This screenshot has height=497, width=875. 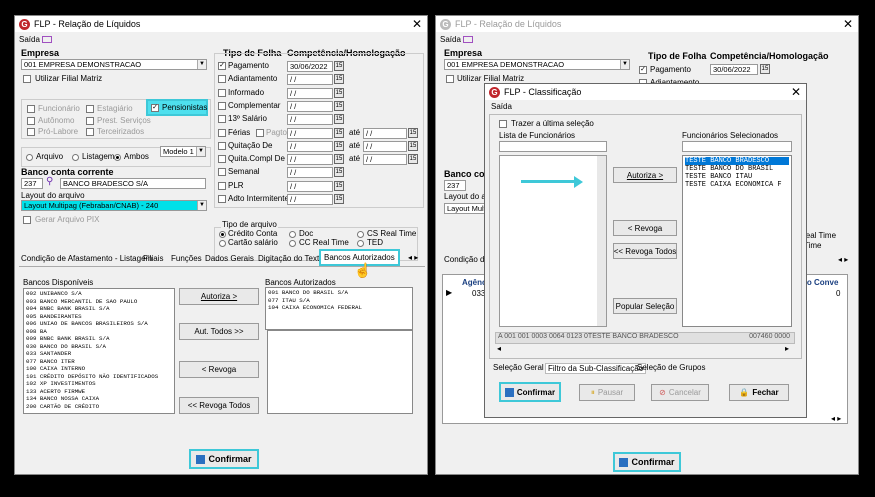 I want to click on estagiario-checkbox, so click(x=90, y=109).